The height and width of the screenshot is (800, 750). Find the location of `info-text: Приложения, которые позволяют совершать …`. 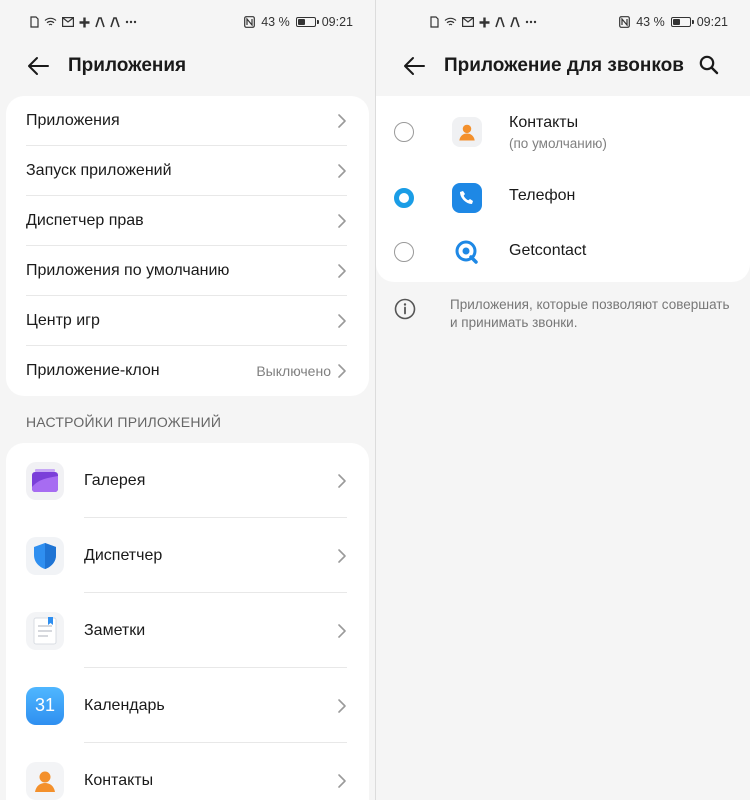

info-text: Приложения, которые позволяют совершать … is located at coordinates (590, 313).